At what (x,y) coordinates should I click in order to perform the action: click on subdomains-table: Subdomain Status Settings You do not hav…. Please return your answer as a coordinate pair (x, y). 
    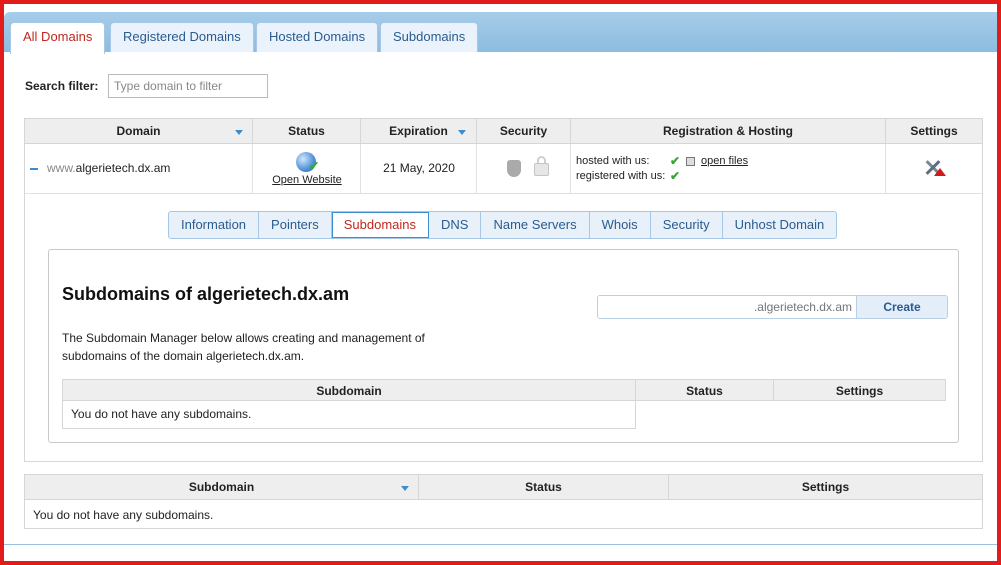
    Looking at the image, I should click on (503, 501).